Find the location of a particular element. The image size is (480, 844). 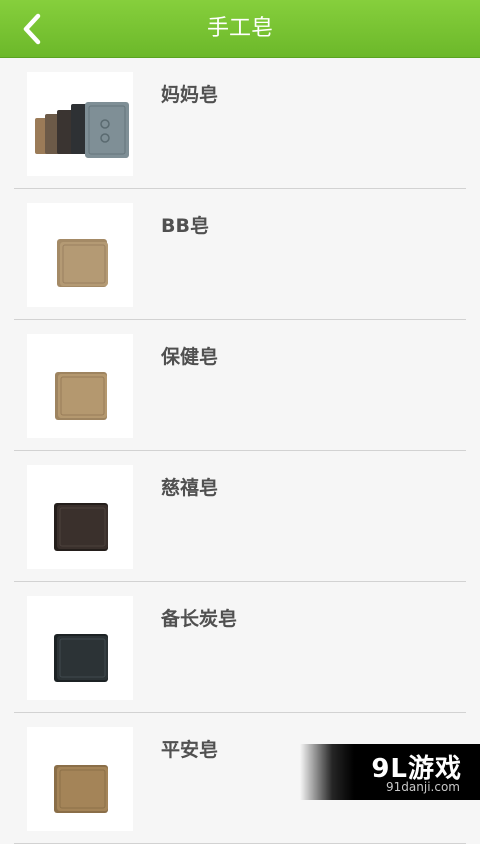

item-name: BB皂 is located at coordinates (185, 224).